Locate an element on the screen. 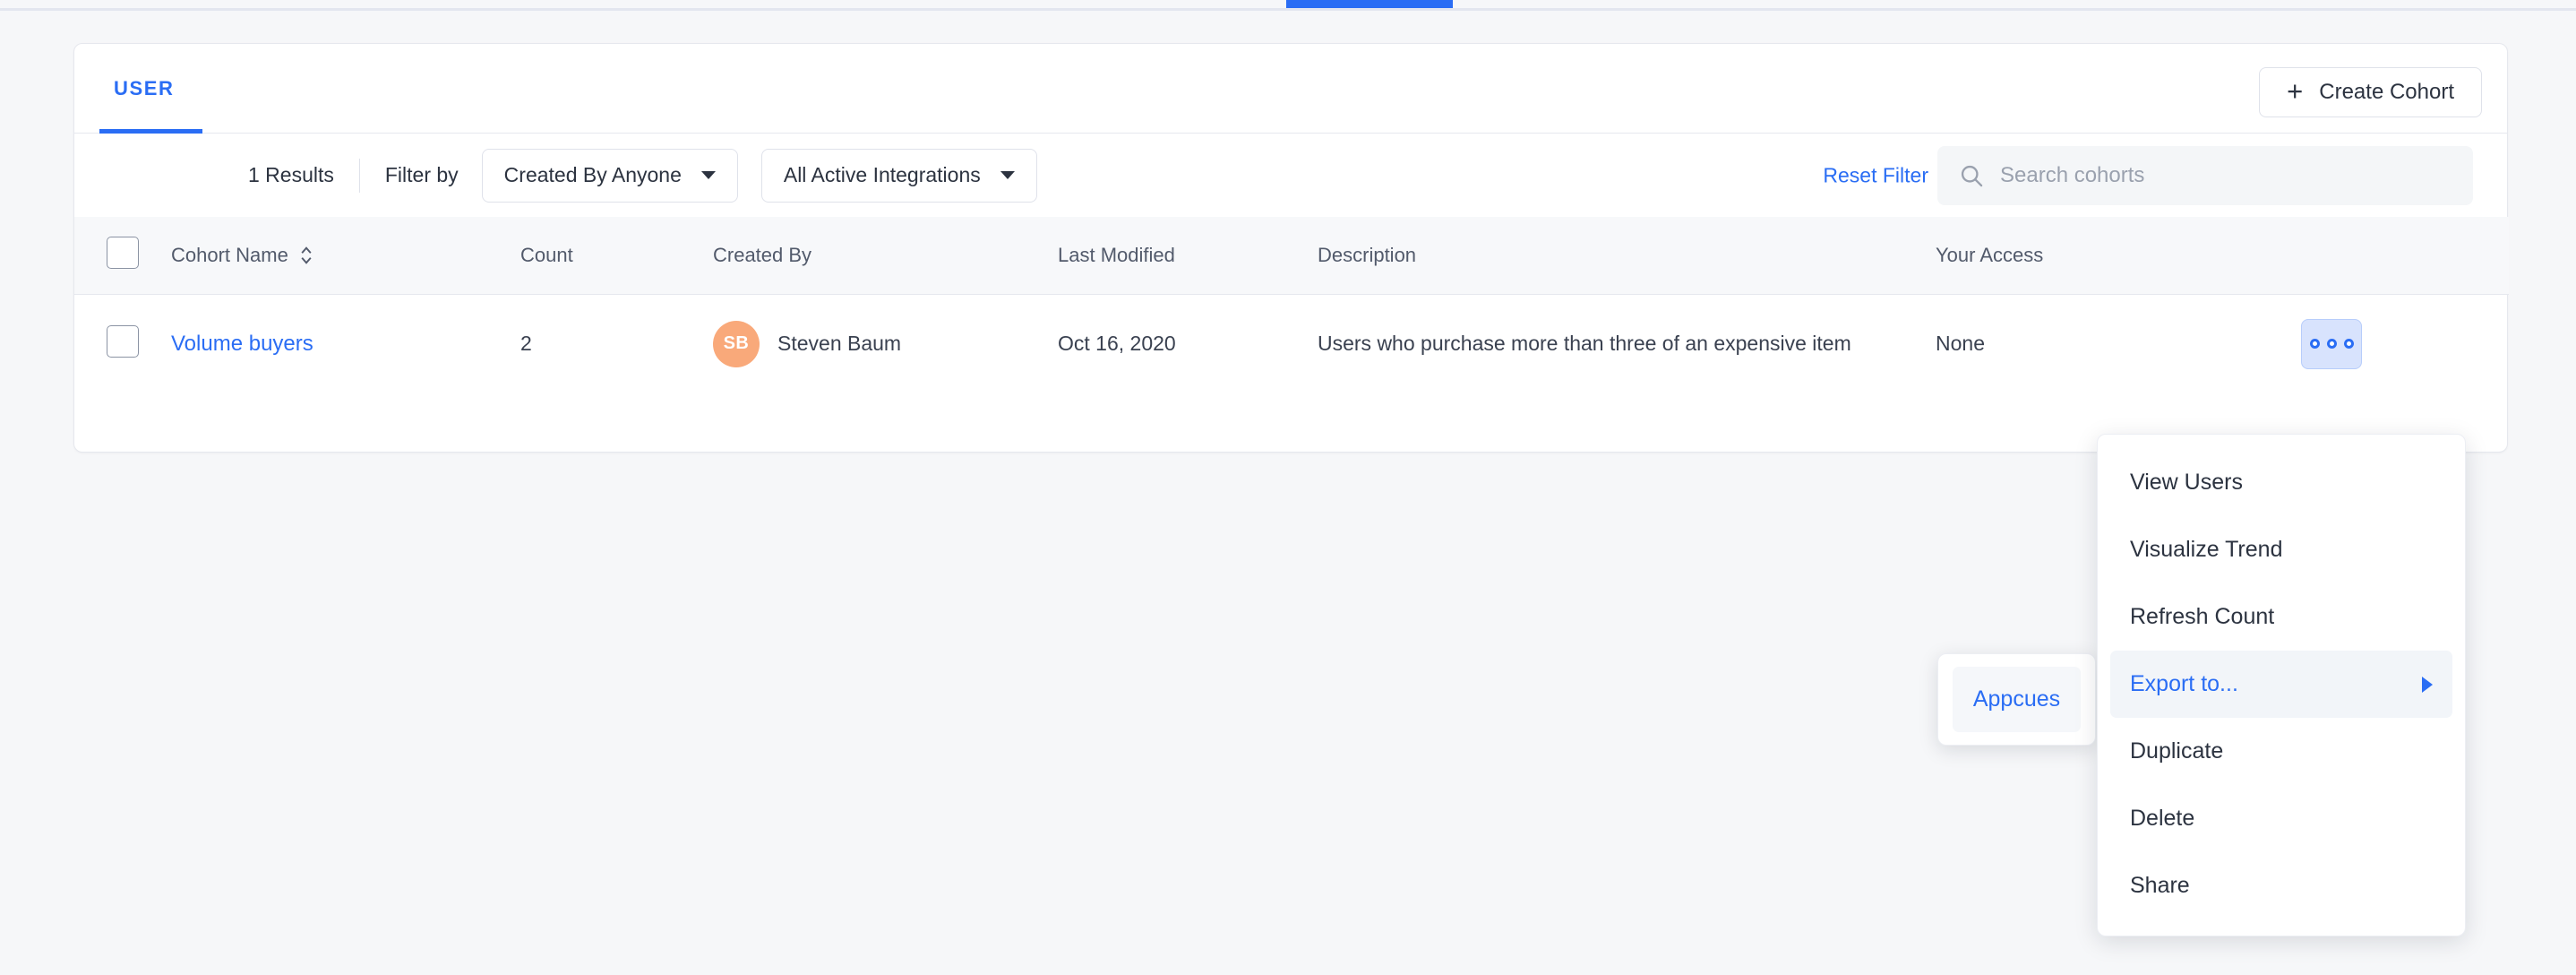 The height and width of the screenshot is (975, 2576). menu-item-view-users: View Users is located at coordinates (2281, 482).